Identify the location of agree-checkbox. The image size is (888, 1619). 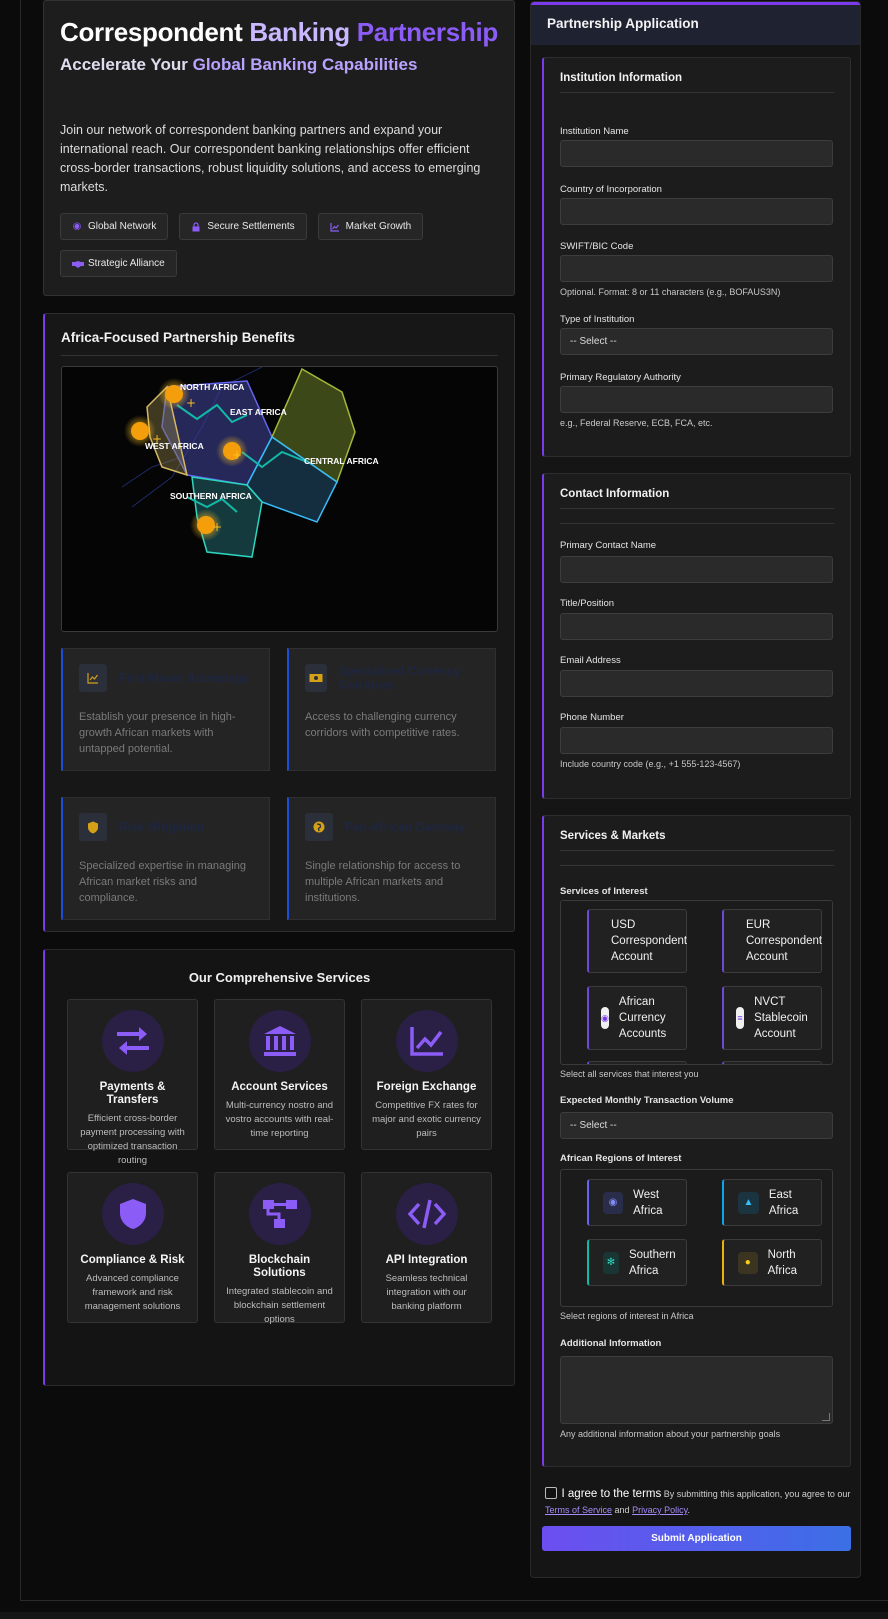
(551, 1493).